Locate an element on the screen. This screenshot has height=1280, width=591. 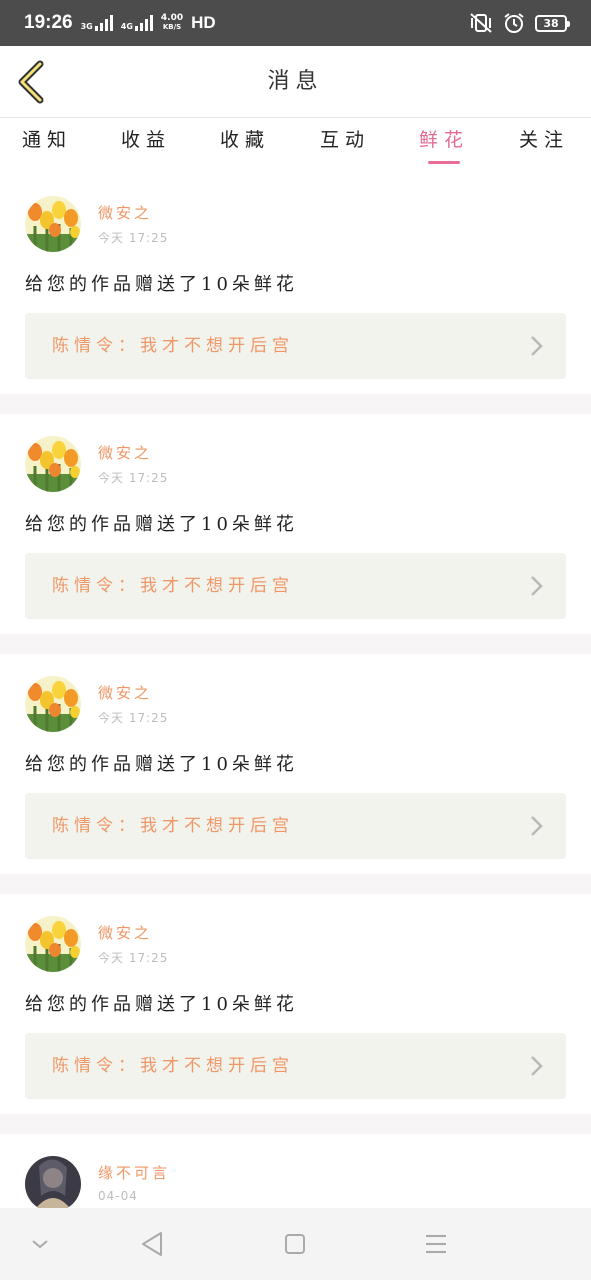
nav-home-button is located at coordinates (295, 1244).